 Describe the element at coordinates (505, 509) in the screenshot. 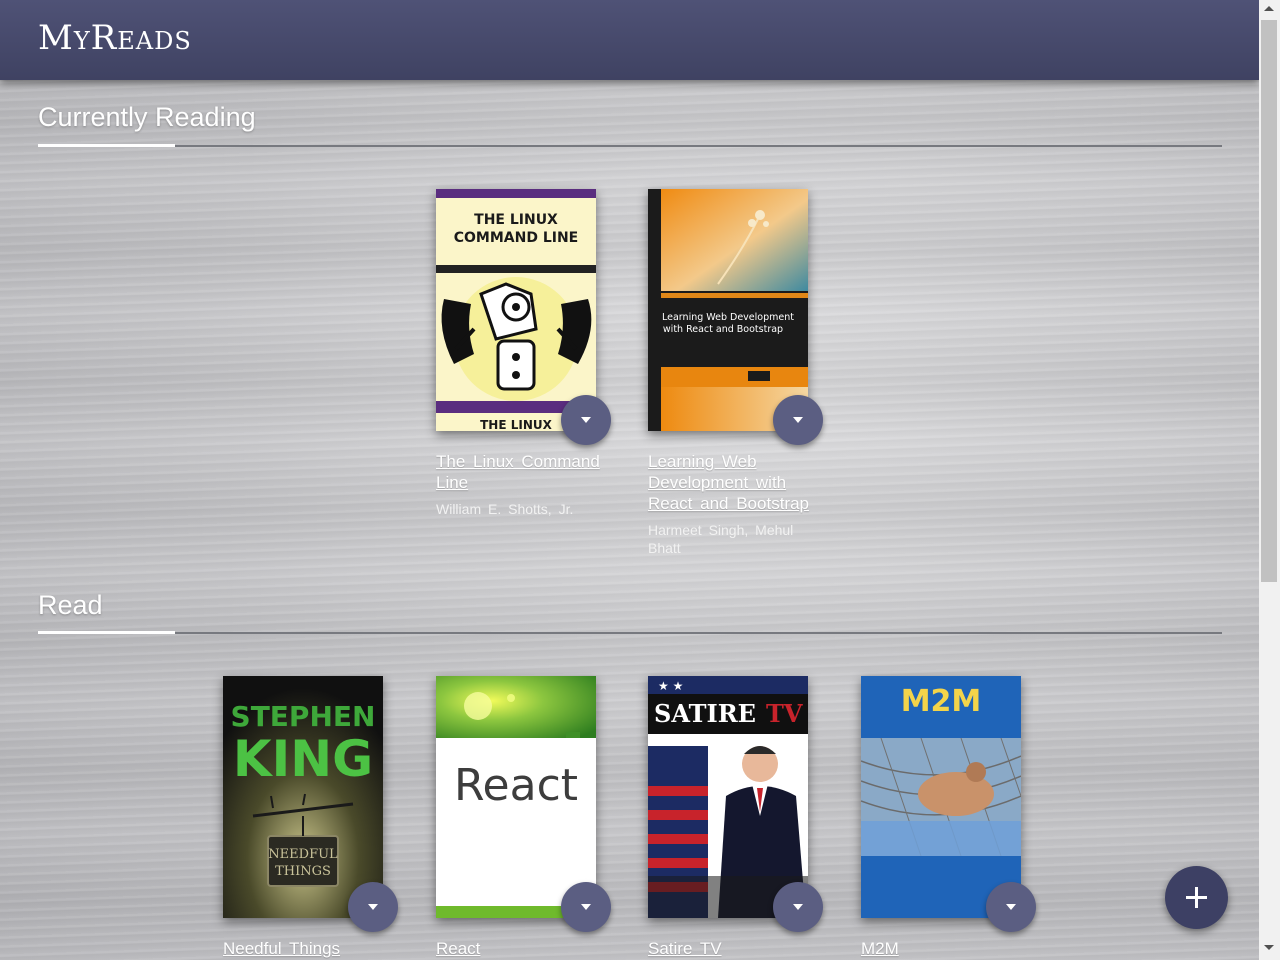

I see `book-authors: William E. Shotts, Jr.` at that location.